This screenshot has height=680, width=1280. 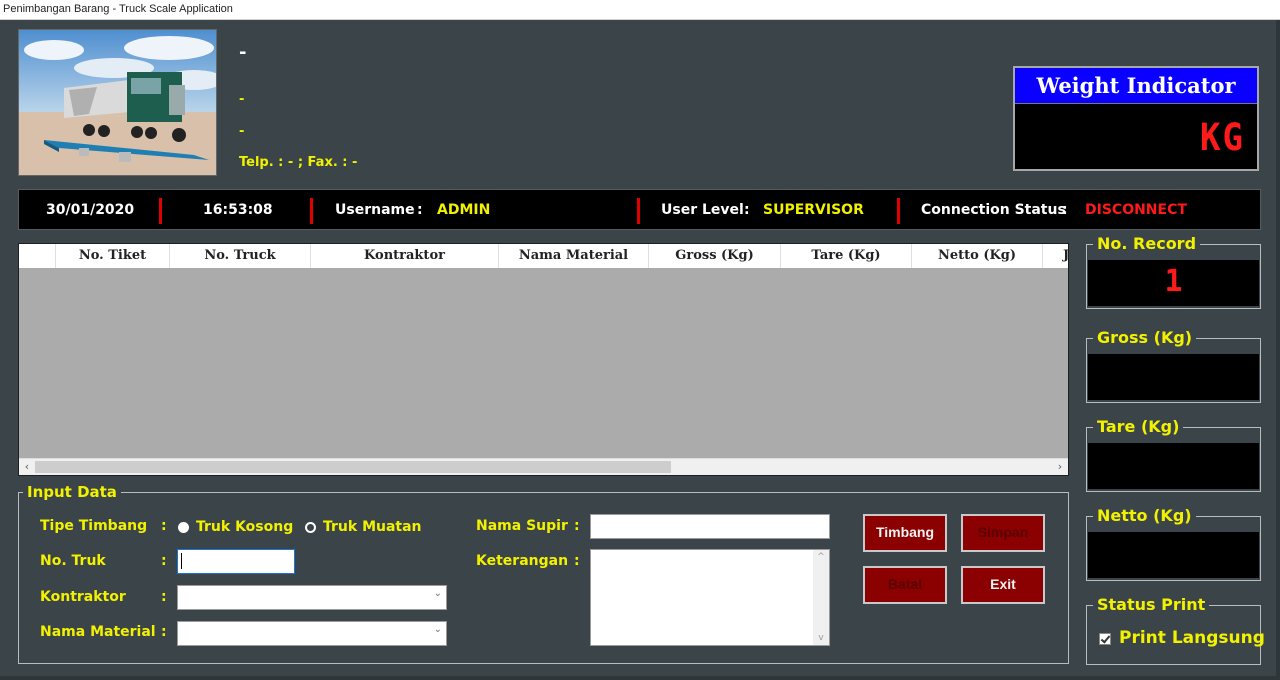 What do you see at coordinates (747, 210) in the screenshot?
I see `user-level-colon: :` at bounding box center [747, 210].